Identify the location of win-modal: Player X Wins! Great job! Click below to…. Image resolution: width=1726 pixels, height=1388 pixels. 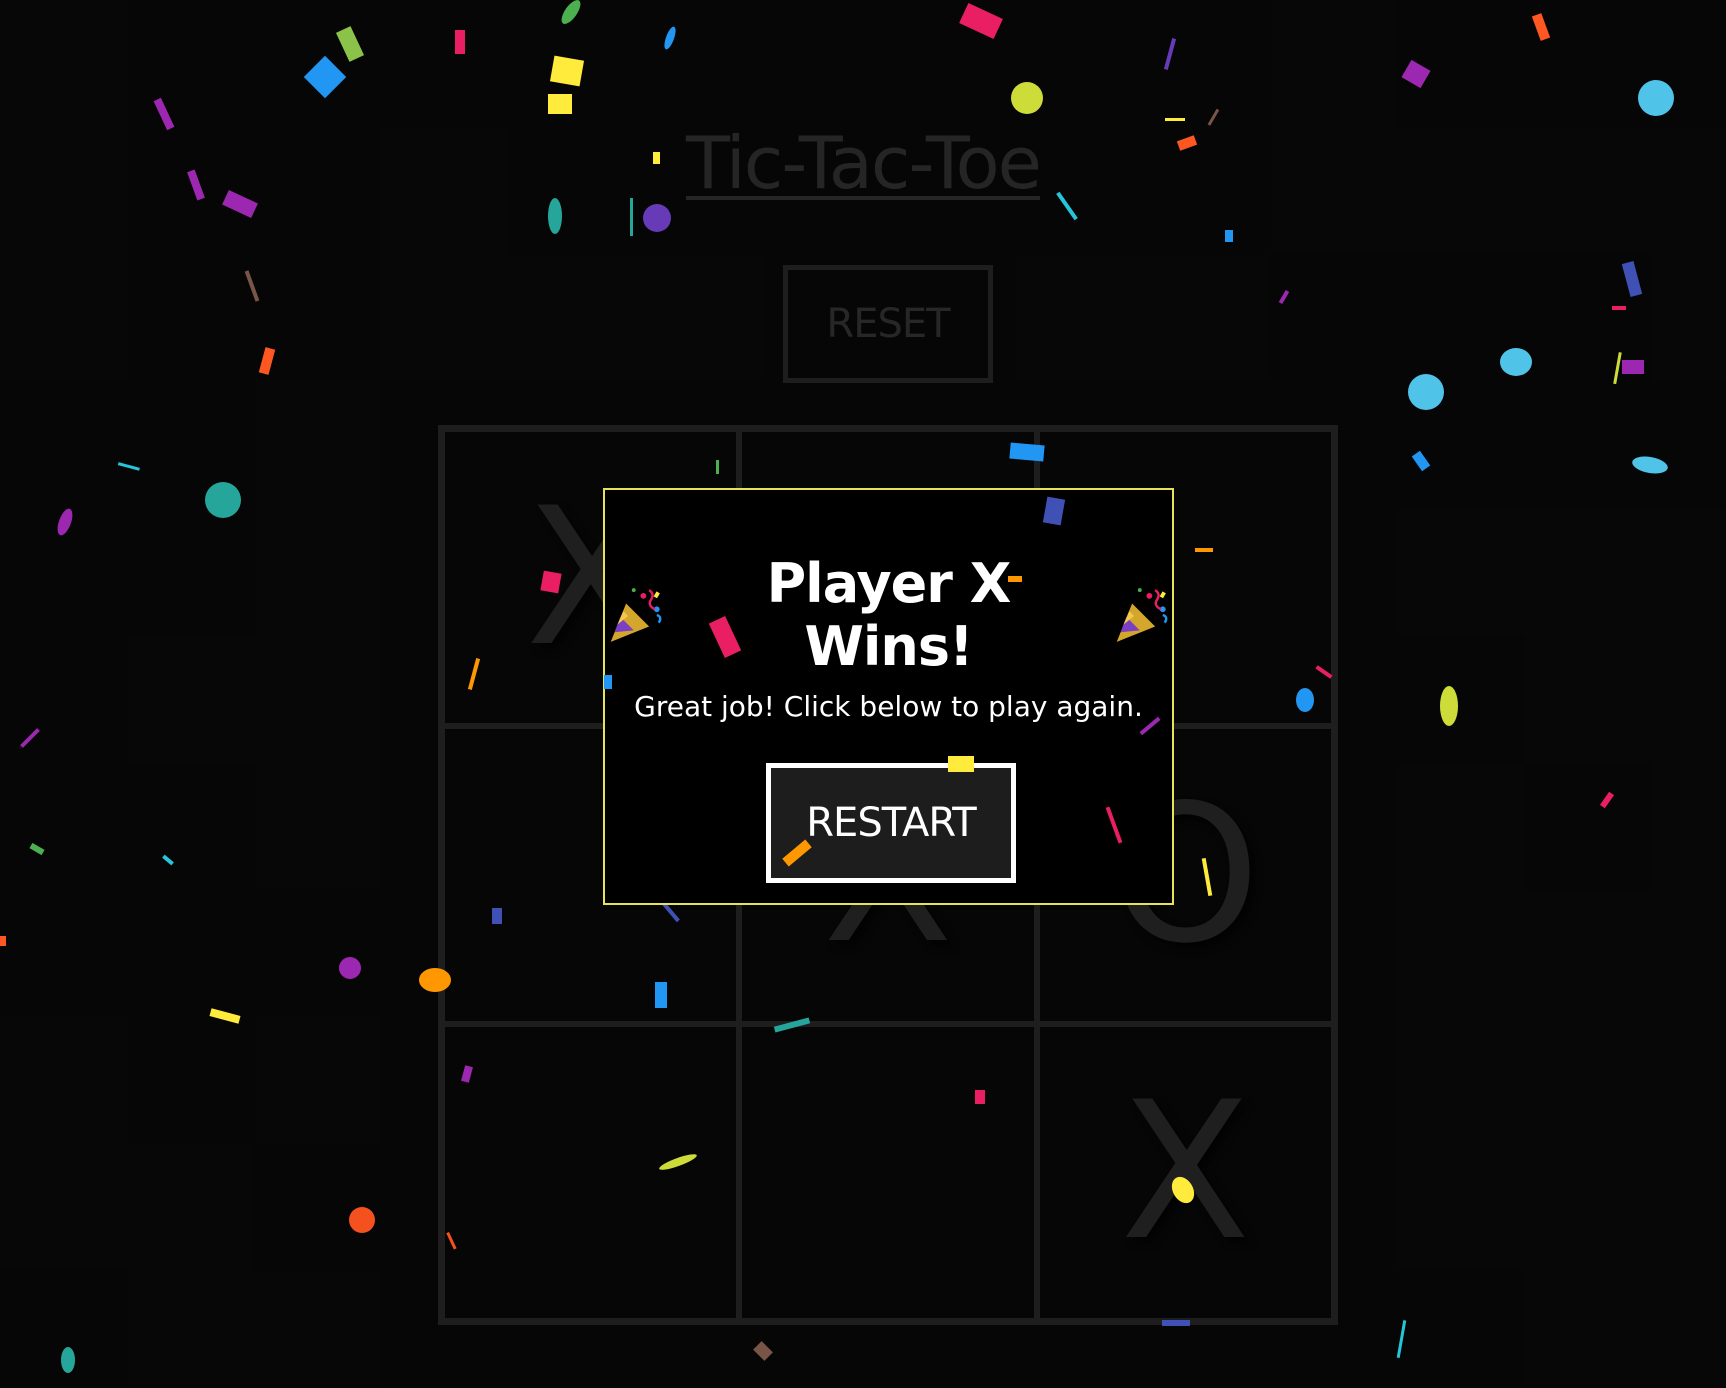
(888, 696).